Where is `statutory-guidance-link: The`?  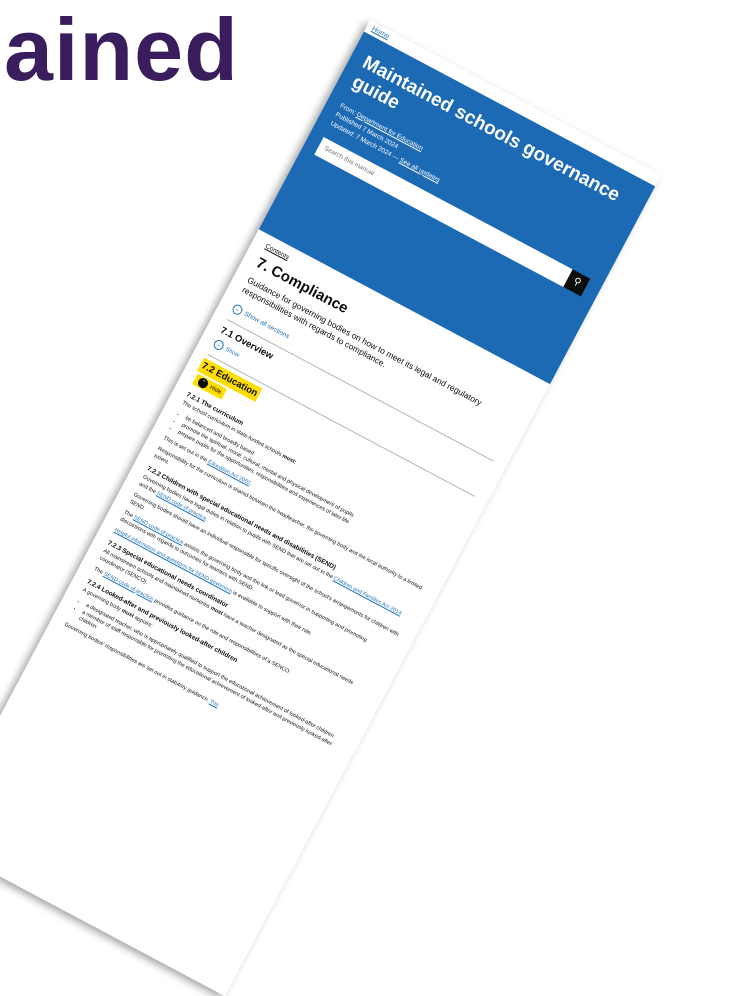
statutory-guidance-link: The is located at coordinates (213, 704).